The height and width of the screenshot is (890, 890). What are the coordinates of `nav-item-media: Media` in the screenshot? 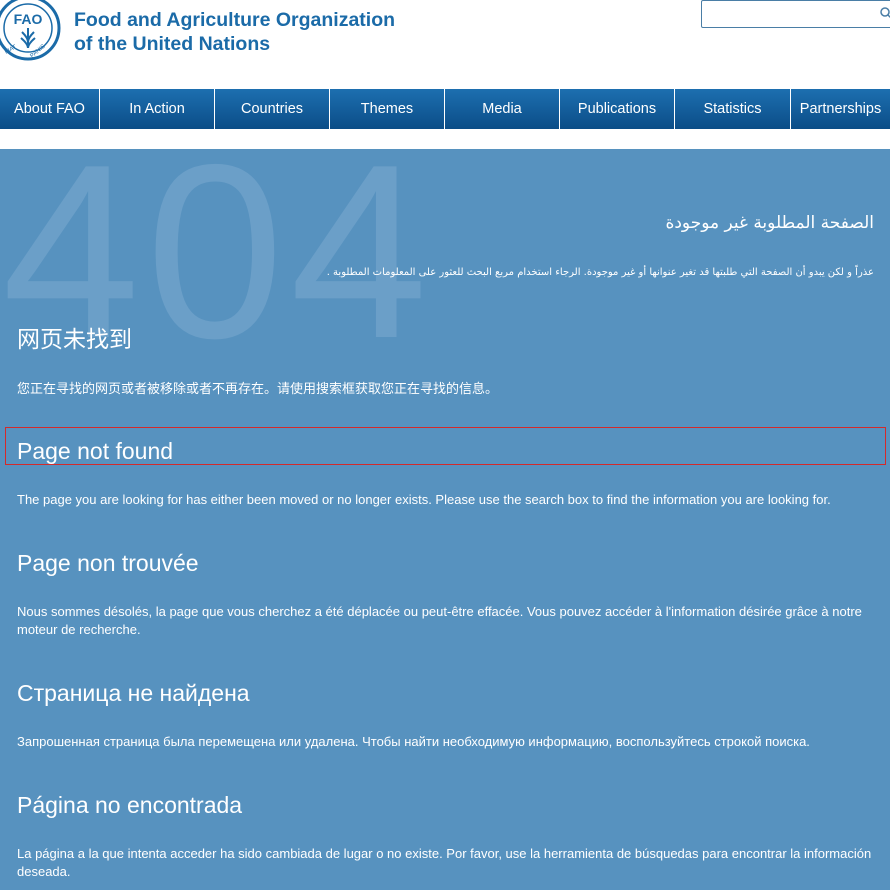 It's located at (502, 109).